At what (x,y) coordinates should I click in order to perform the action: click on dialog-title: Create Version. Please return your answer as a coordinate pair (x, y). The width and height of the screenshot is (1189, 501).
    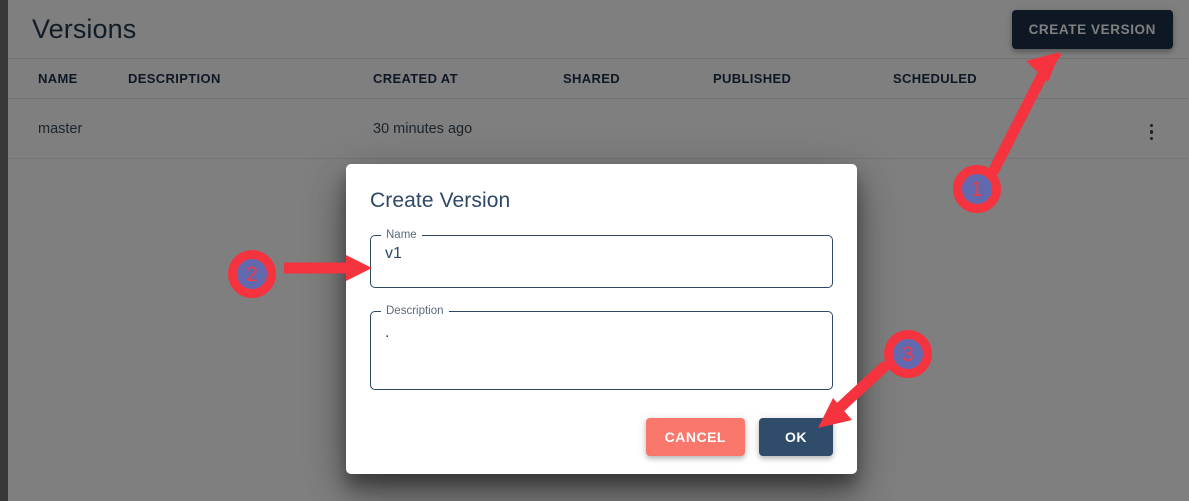
    Looking at the image, I should click on (440, 200).